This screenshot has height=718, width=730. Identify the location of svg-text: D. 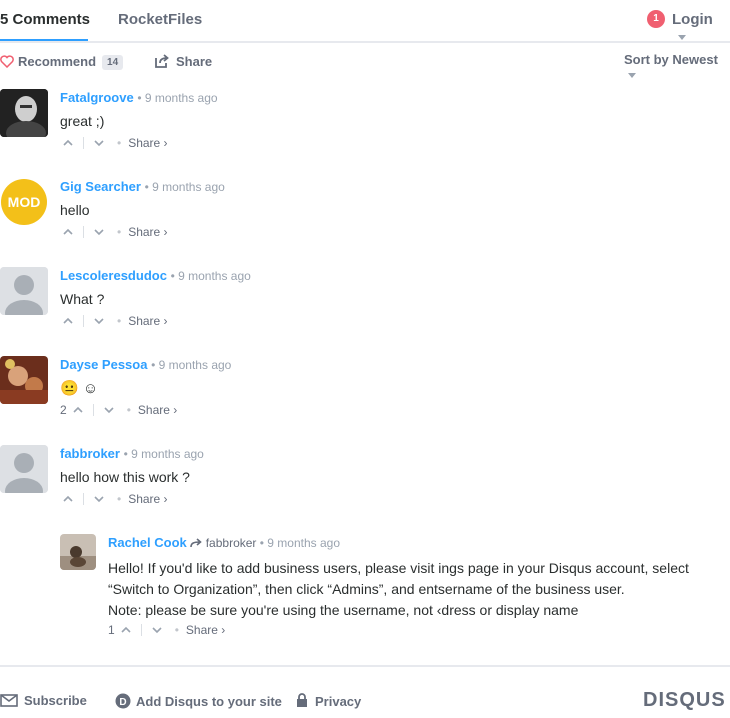
(122, 702).